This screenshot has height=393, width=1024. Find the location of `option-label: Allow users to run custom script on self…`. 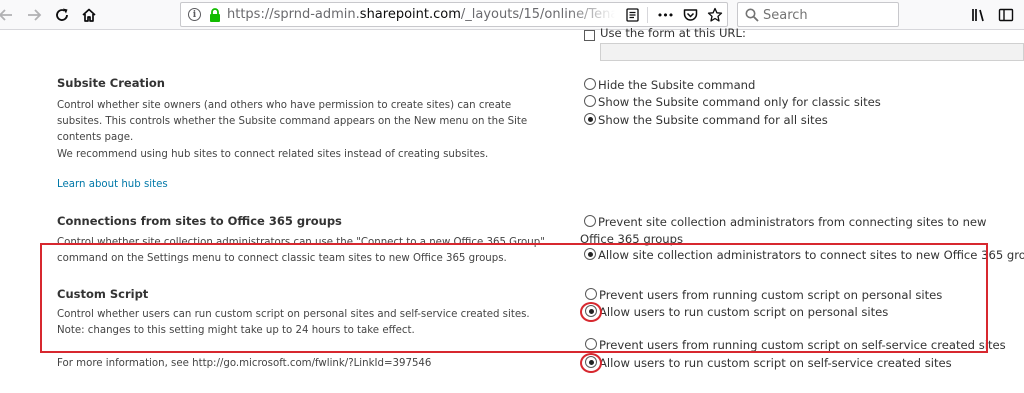

option-label: Allow users to run custom script on self… is located at coordinates (775, 363).